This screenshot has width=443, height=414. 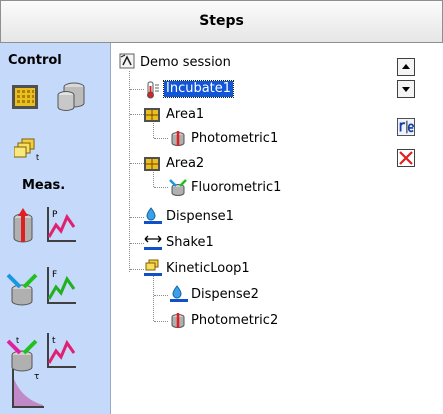 What do you see at coordinates (198, 89) in the screenshot?
I see `tree-node-incubate1: Incubate1` at bounding box center [198, 89].